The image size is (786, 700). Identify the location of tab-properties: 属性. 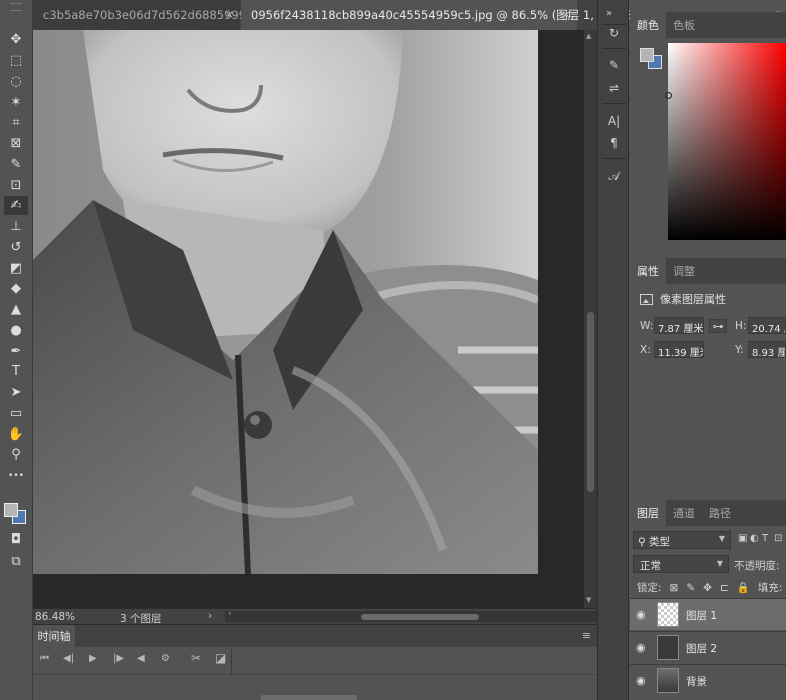
(648, 271).